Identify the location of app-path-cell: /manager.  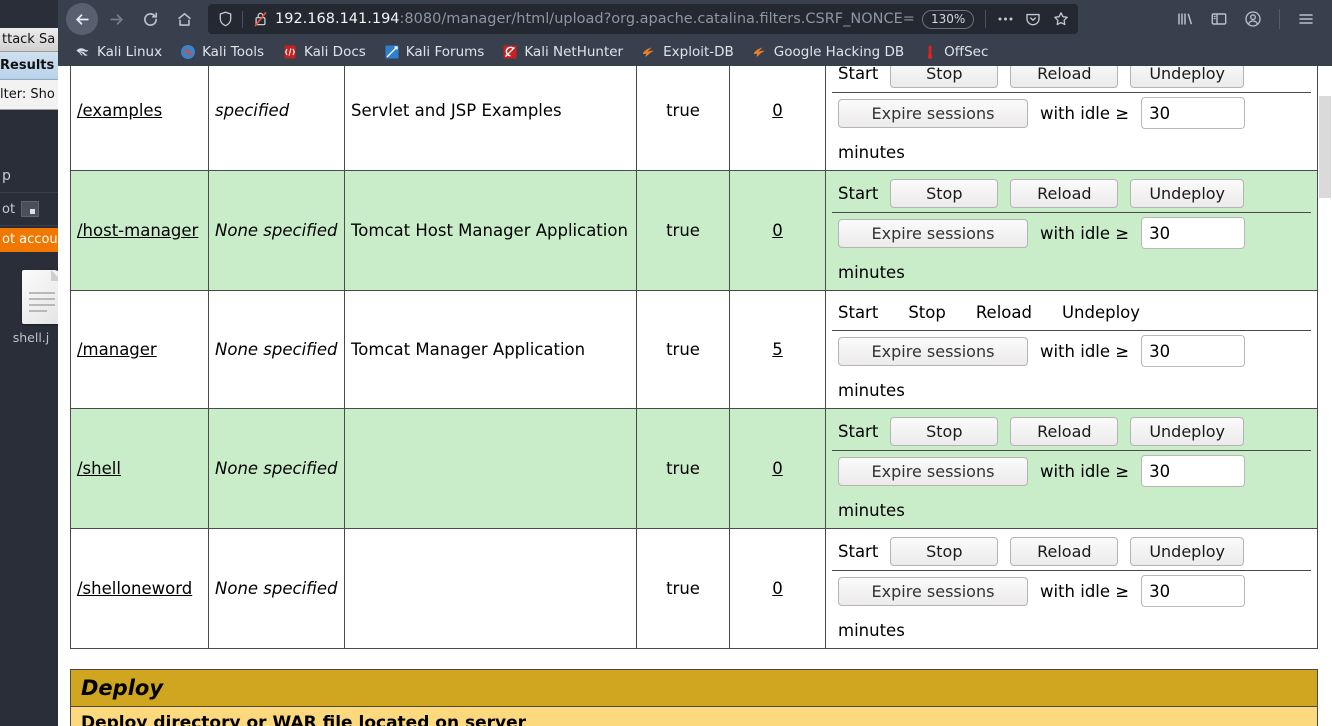
(139, 349).